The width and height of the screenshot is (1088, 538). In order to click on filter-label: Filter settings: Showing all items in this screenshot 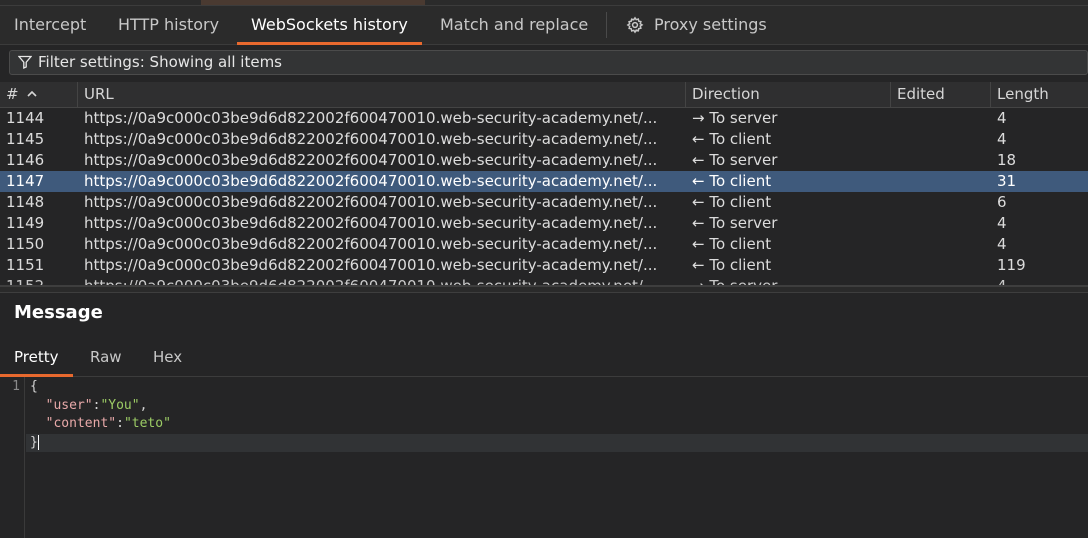, I will do `click(160, 62)`.